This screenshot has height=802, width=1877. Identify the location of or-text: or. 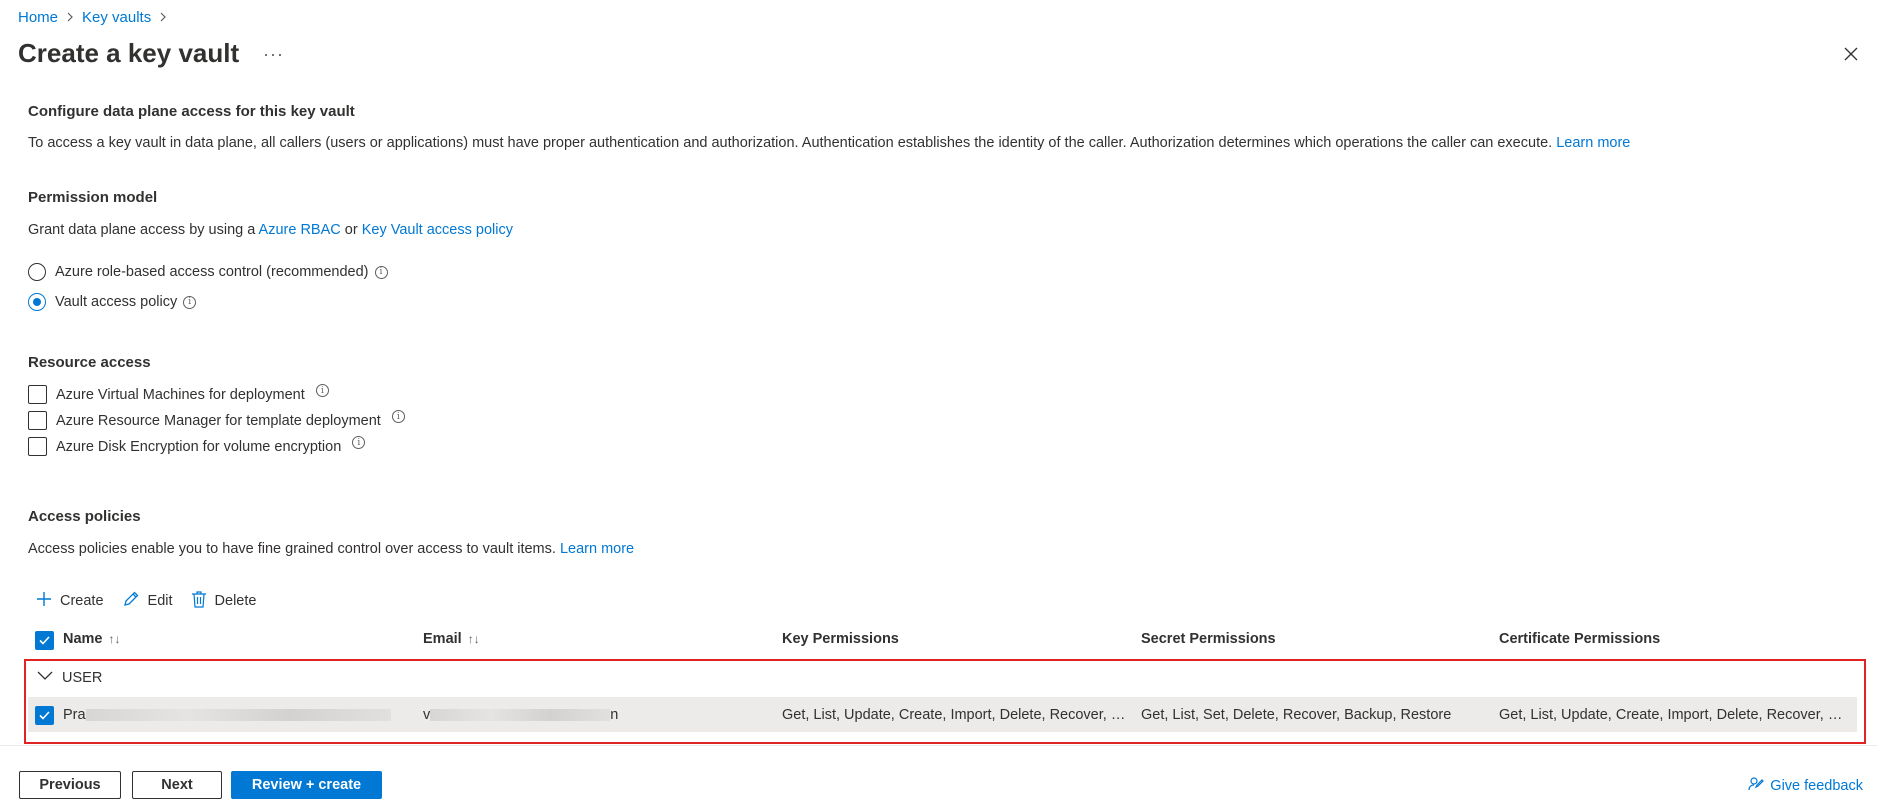
(351, 230).